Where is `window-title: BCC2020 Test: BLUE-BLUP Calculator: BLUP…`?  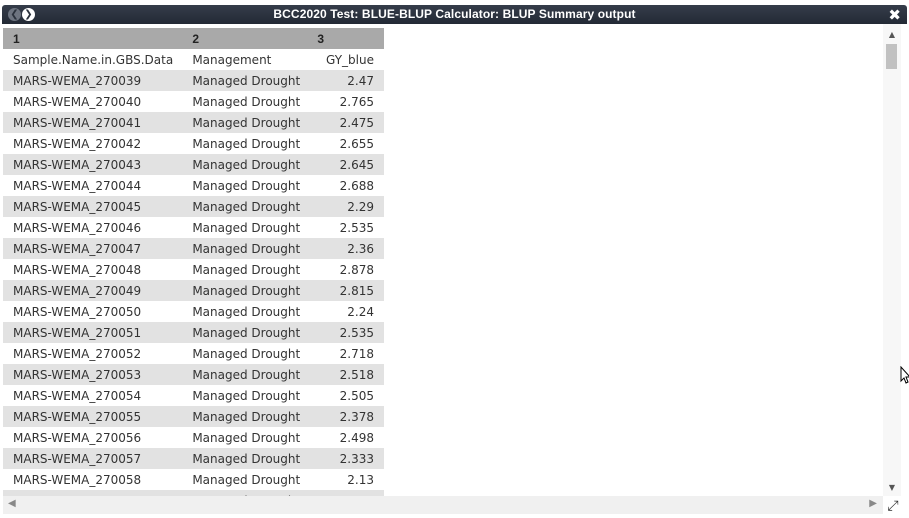 window-title: BCC2020 Test: BLUE-BLUP Calculator: BLUP… is located at coordinates (454, 14).